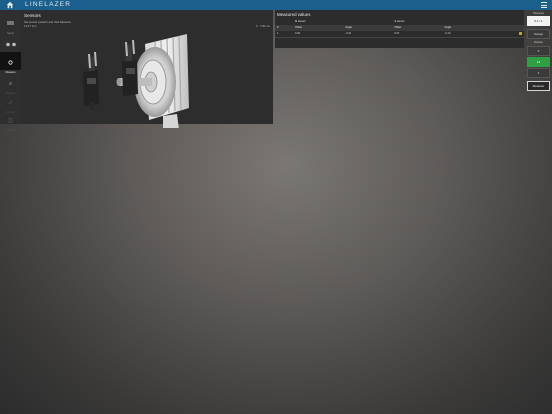  What do you see at coordinates (263, 26) in the screenshot?
I see `sensors-right-info: 9 · 7.05 mm` at bounding box center [263, 26].